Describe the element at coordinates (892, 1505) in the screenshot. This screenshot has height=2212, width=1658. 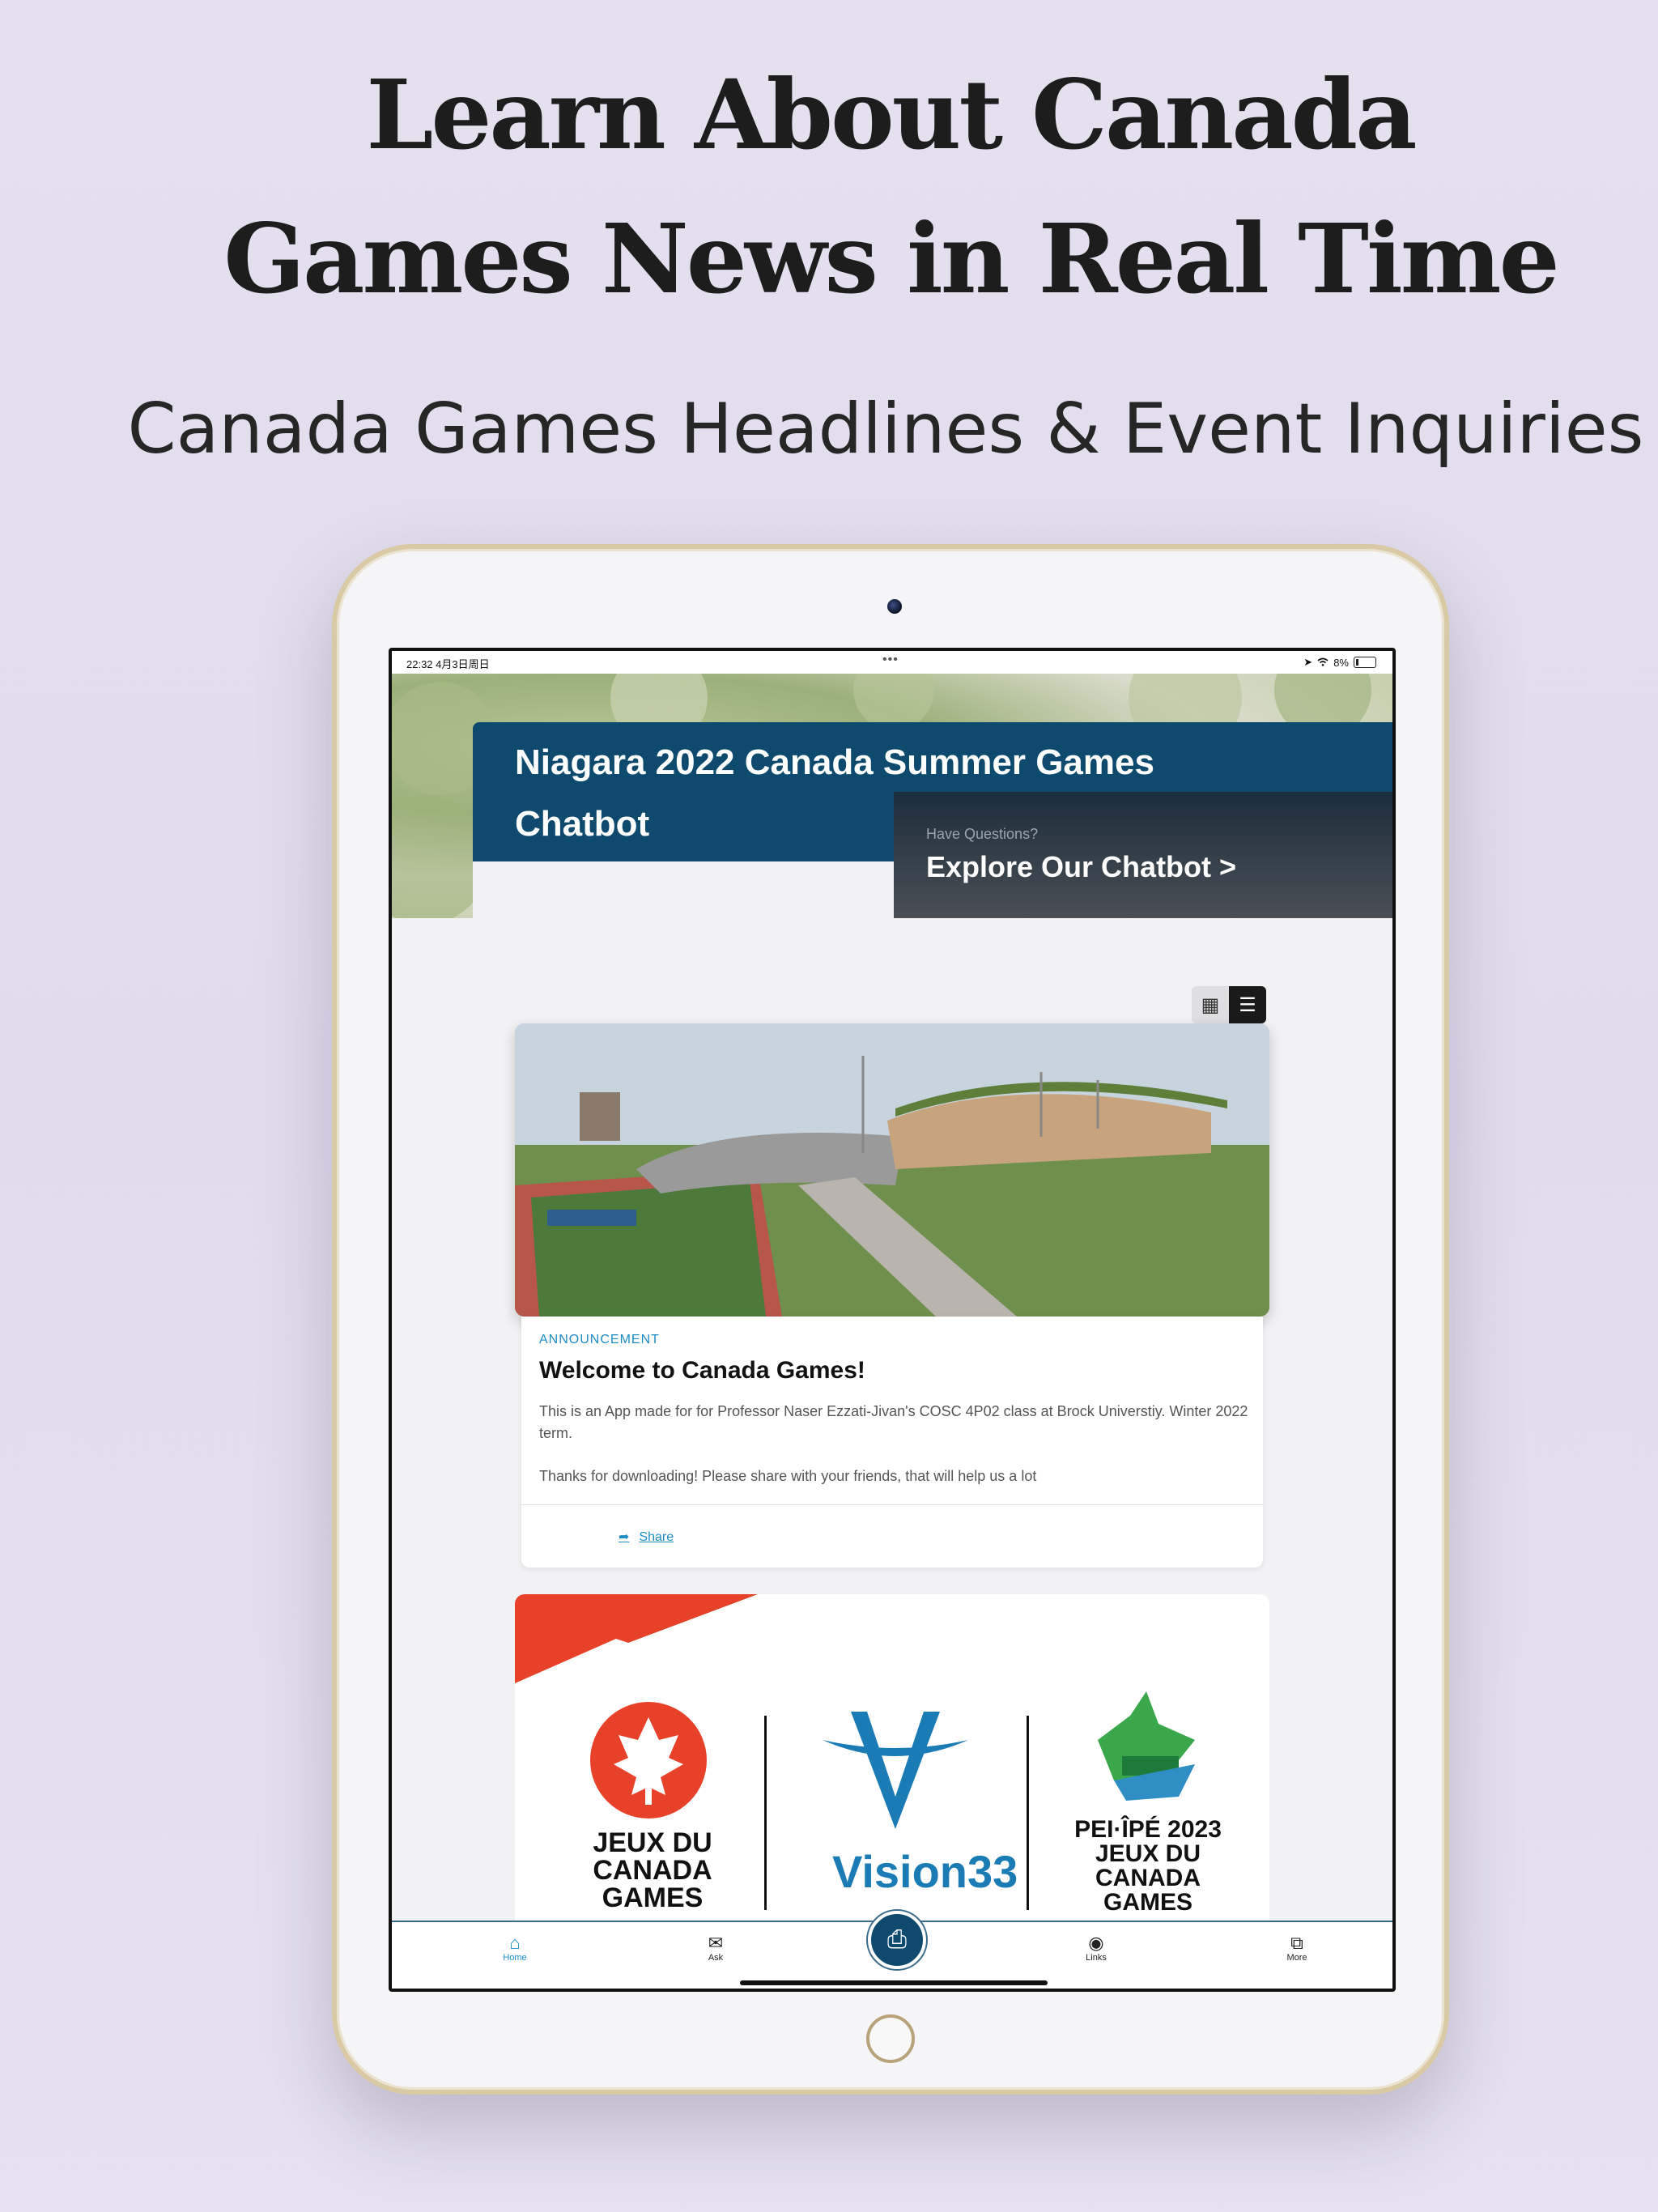
I see `divider` at that location.